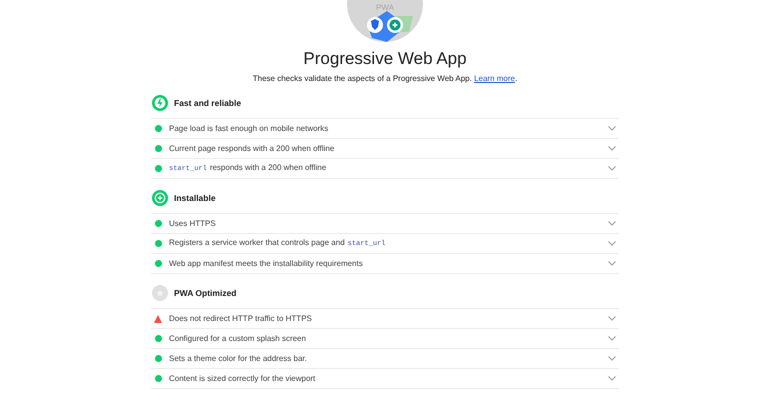  Describe the element at coordinates (266, 264) in the screenshot. I see `audit-title: Web app manifest meets the installability requirements` at that location.